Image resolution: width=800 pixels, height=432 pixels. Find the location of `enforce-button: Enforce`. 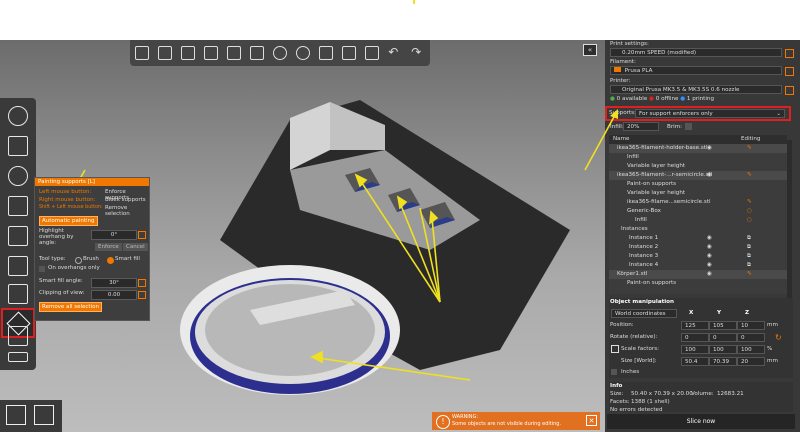

enforce-button: Enforce is located at coordinates (108, 247).